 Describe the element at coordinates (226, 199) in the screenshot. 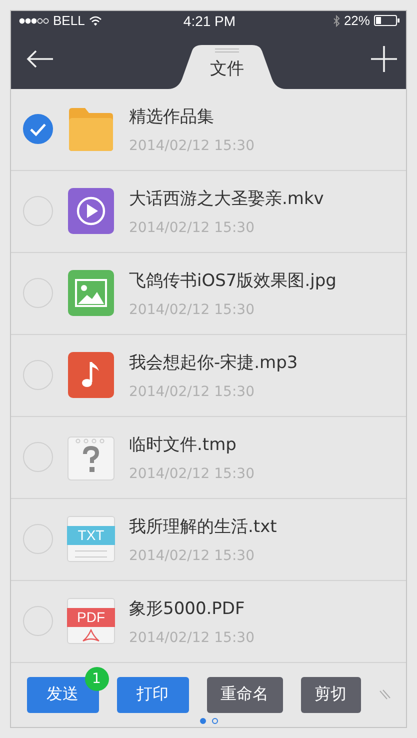

I see `file-name: 大话西游之大圣娶亲.mkv` at that location.